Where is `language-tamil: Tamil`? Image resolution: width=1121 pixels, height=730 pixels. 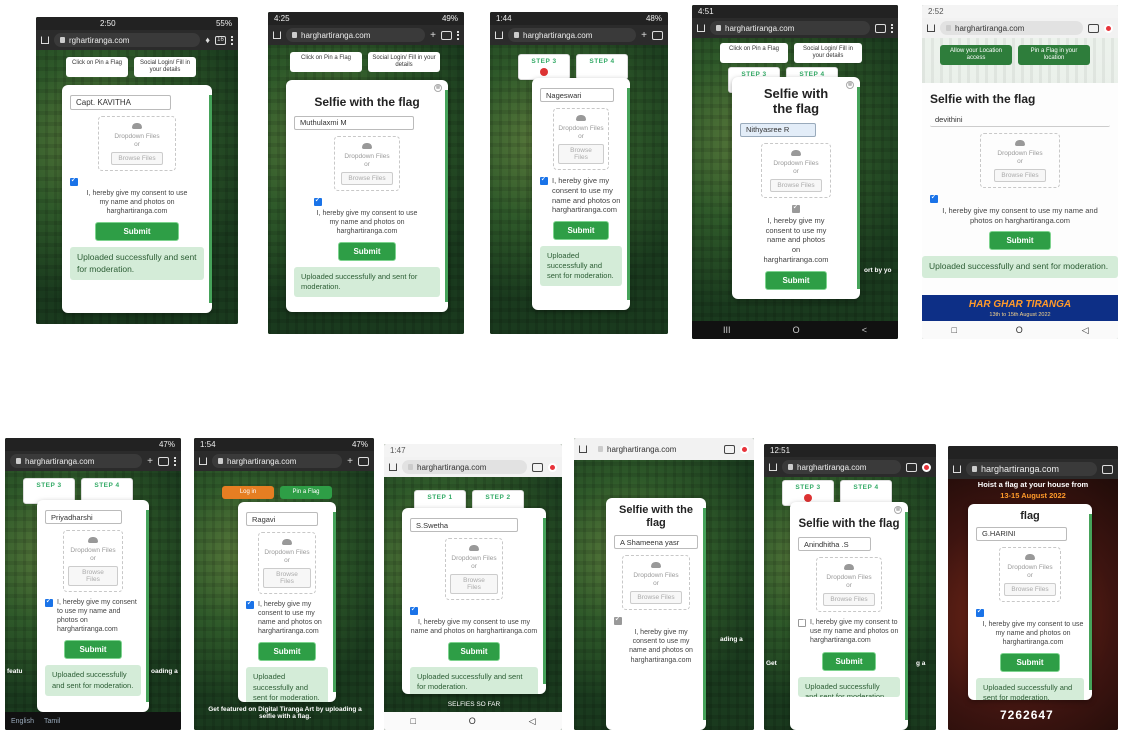 language-tamil: Tamil is located at coordinates (52, 721).